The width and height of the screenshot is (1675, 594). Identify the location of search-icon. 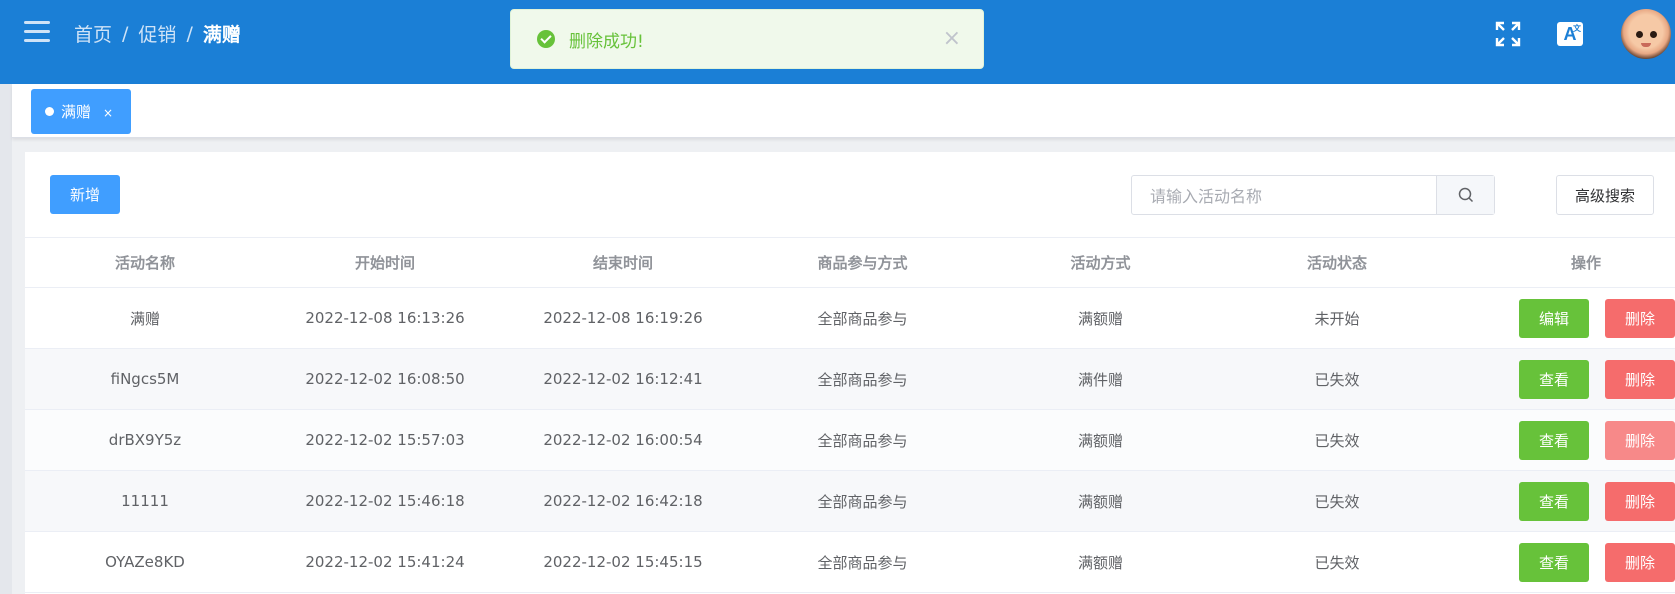
(1465, 195).